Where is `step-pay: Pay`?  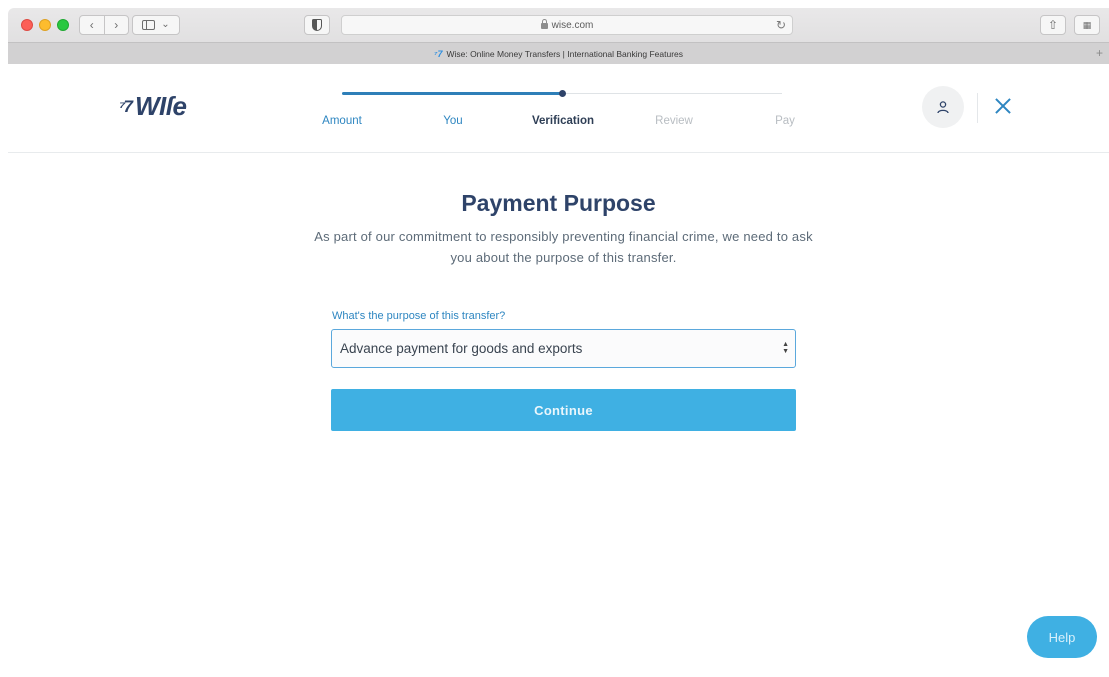
step-pay: Pay is located at coordinates (785, 121).